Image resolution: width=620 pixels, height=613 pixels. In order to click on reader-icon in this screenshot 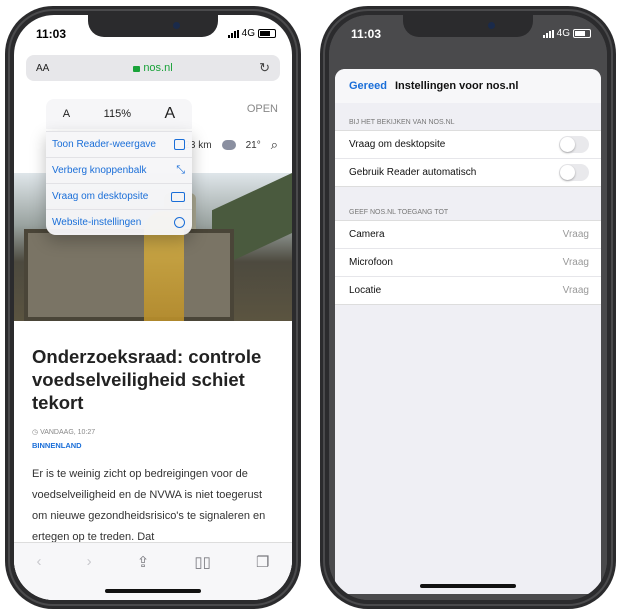, I will do `click(179, 144)`.